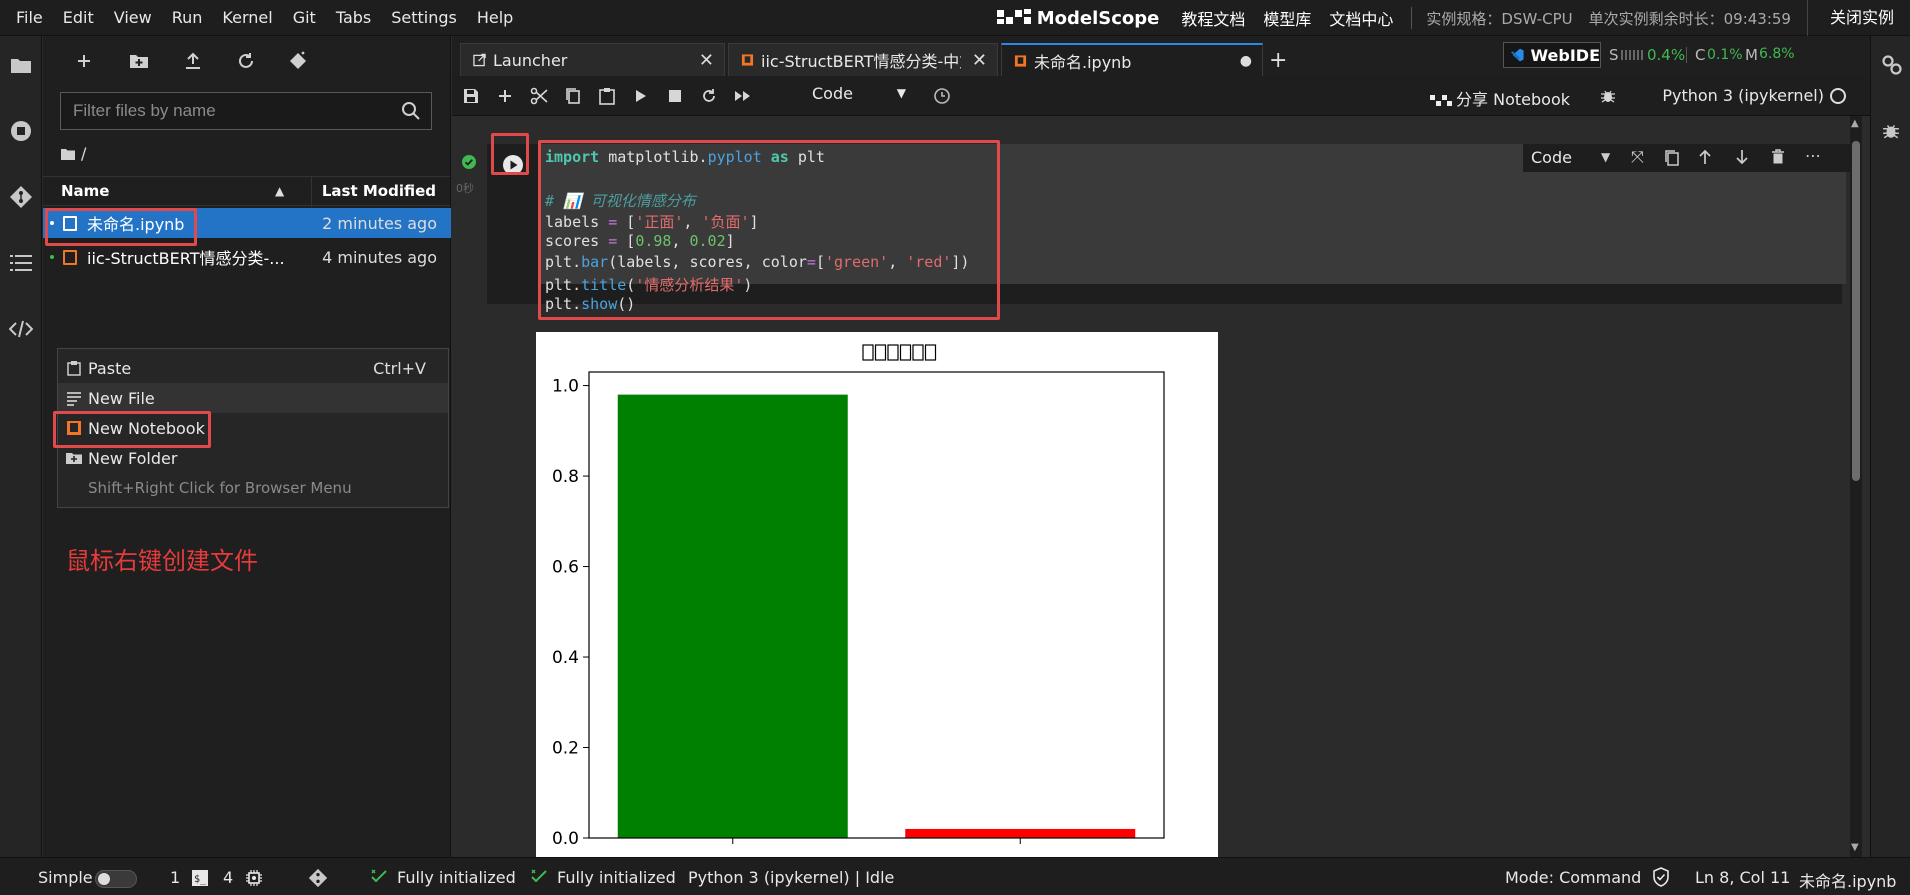  I want to click on column-last-modified: Last Modified, so click(379, 191).